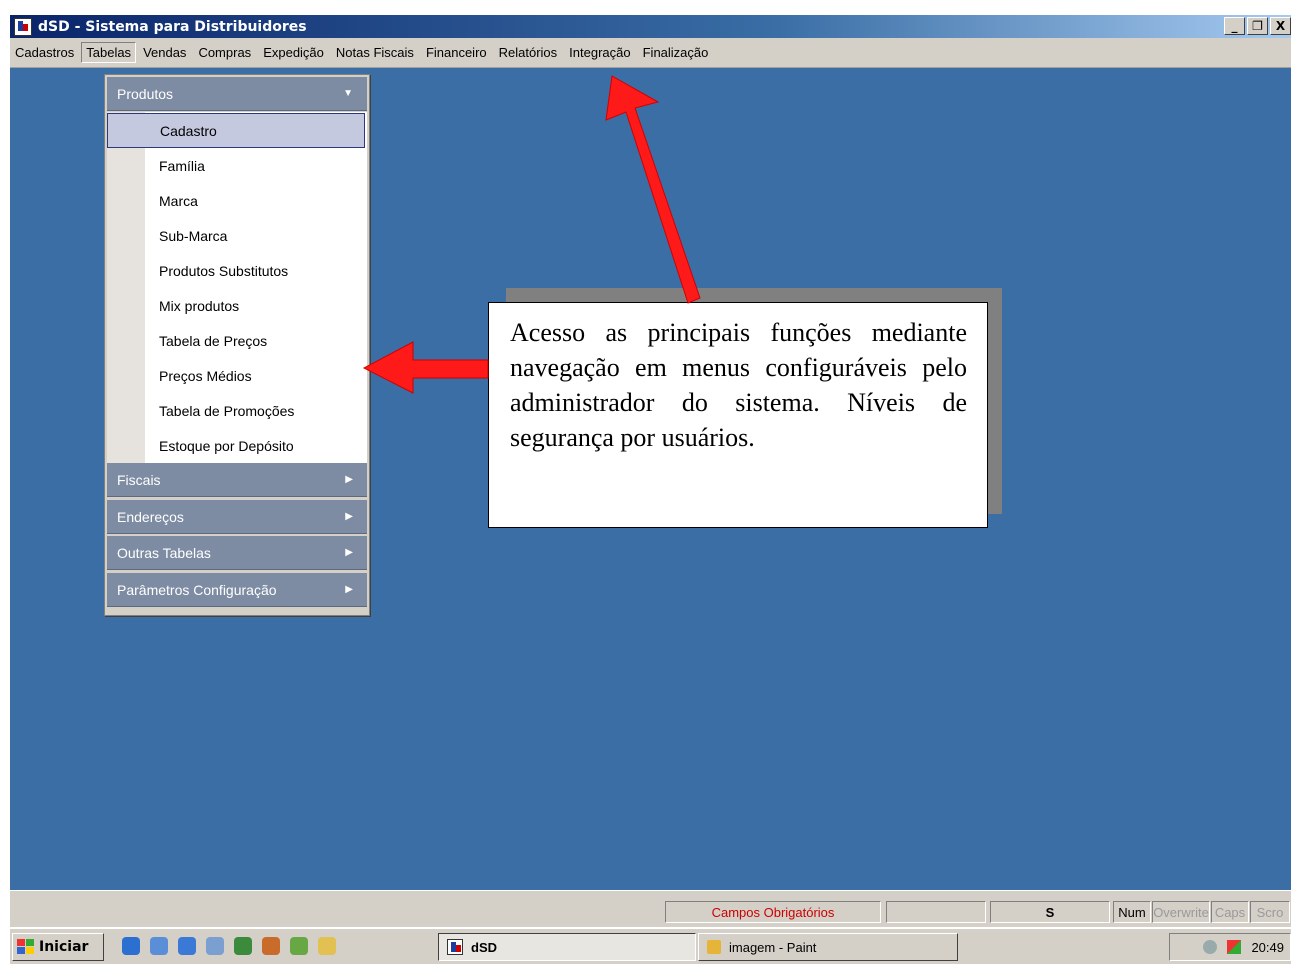  I want to click on submenu-item-tabela-precos: Tabela de Preços, so click(236, 340).